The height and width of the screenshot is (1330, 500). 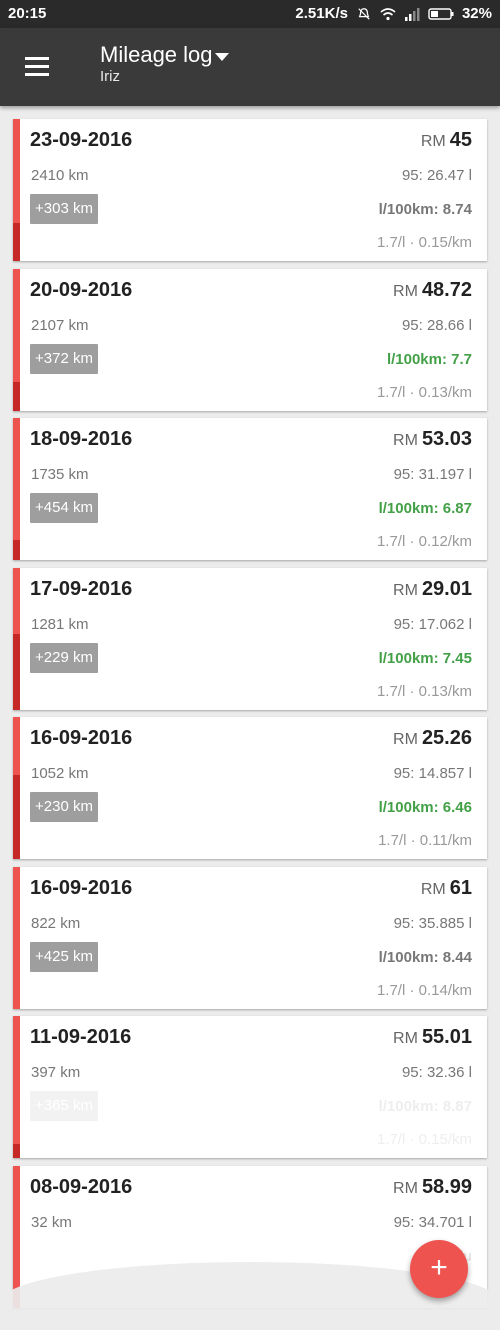 I want to click on entry-distance-badge: +454 km, so click(x=64, y=508).